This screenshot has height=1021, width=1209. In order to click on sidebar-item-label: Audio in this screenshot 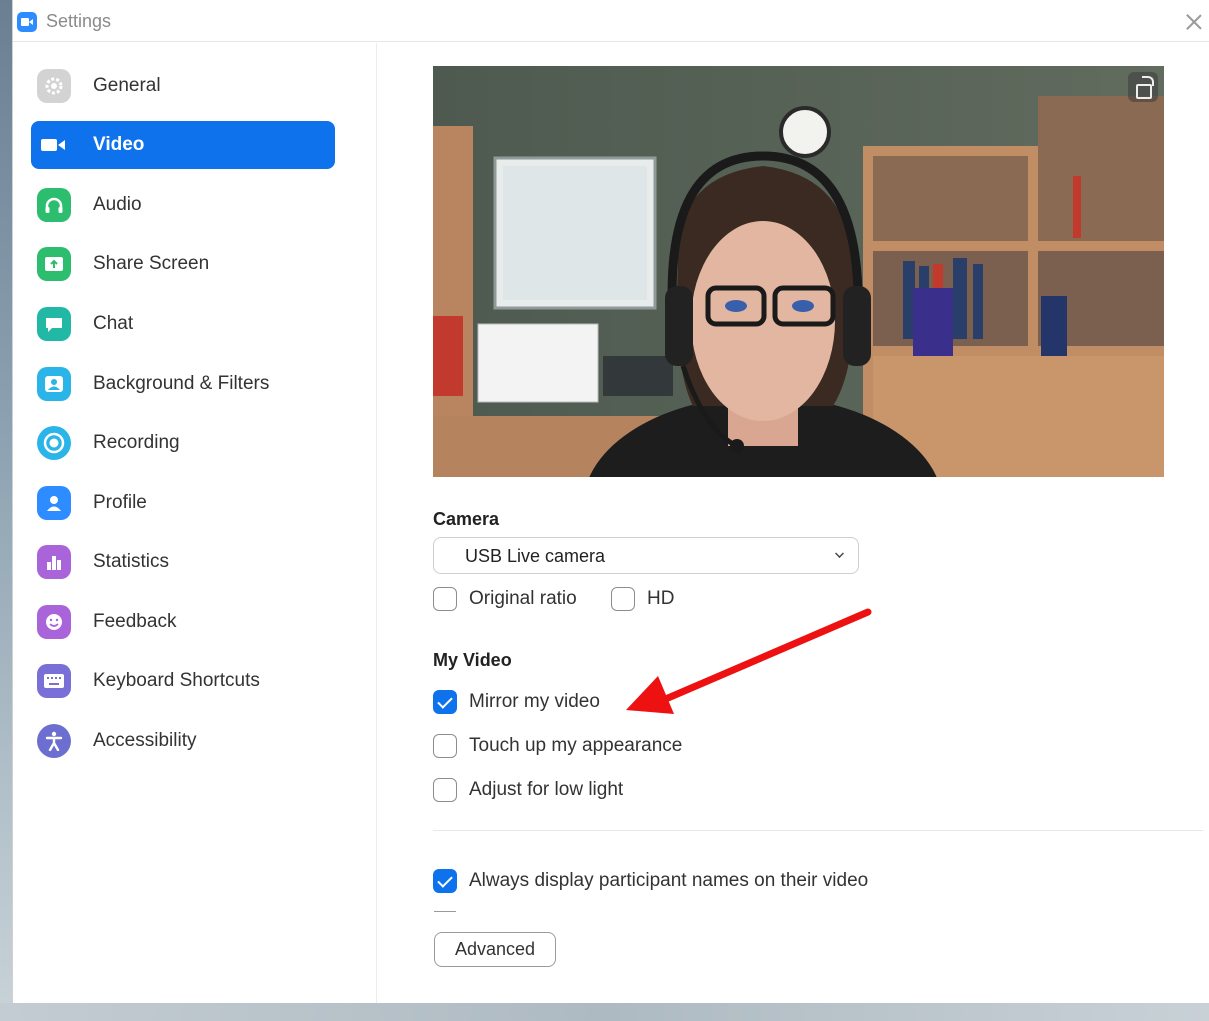, I will do `click(117, 204)`.